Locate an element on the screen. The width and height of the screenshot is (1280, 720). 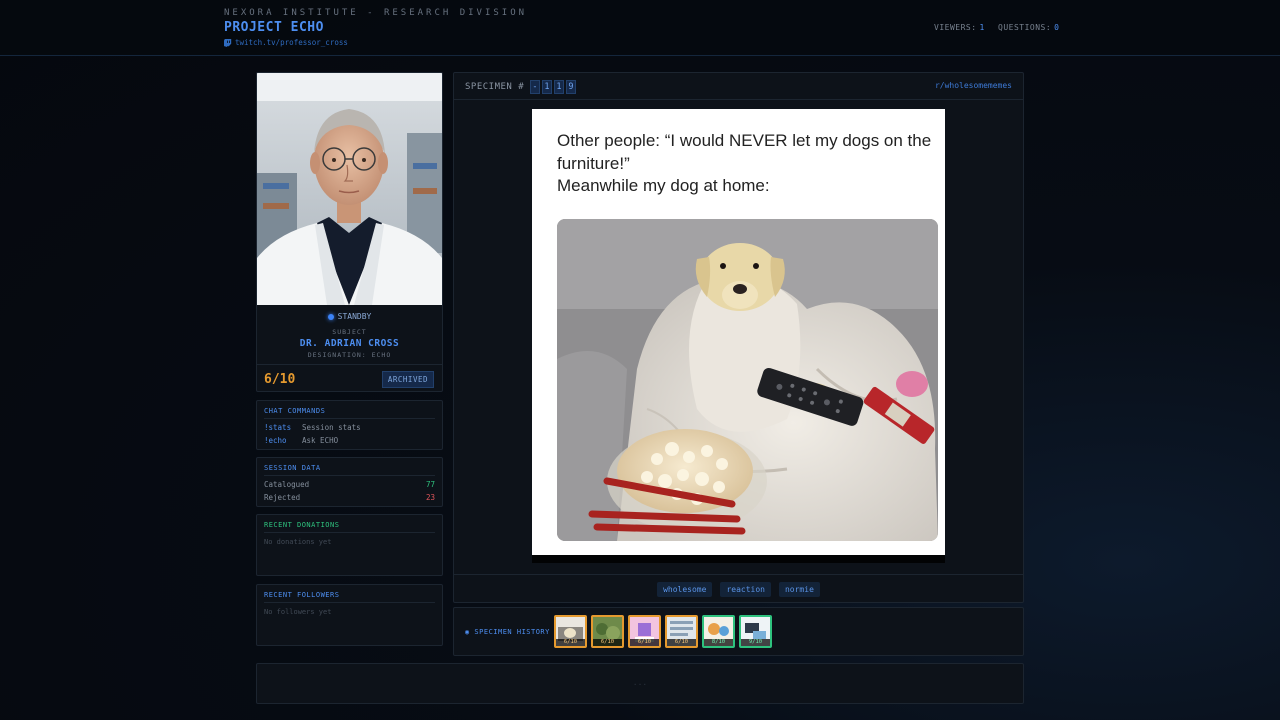
specimen-digit: - is located at coordinates (535, 87).